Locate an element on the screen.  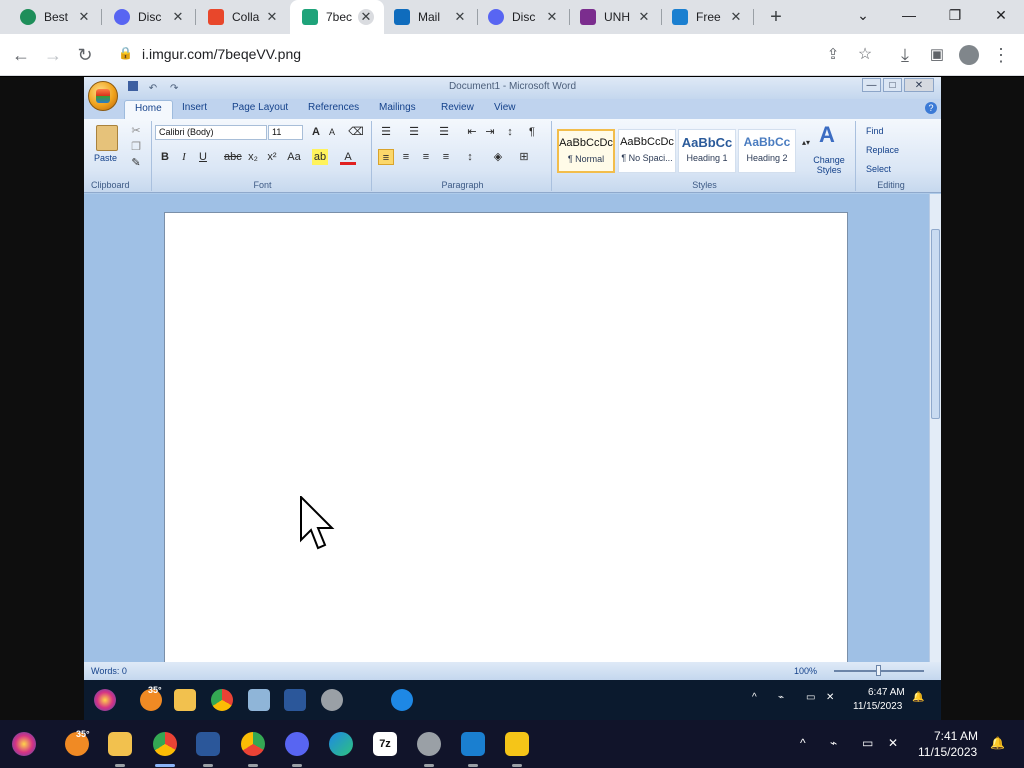
style-name: Heading 2 is located at coordinates (767, 158).